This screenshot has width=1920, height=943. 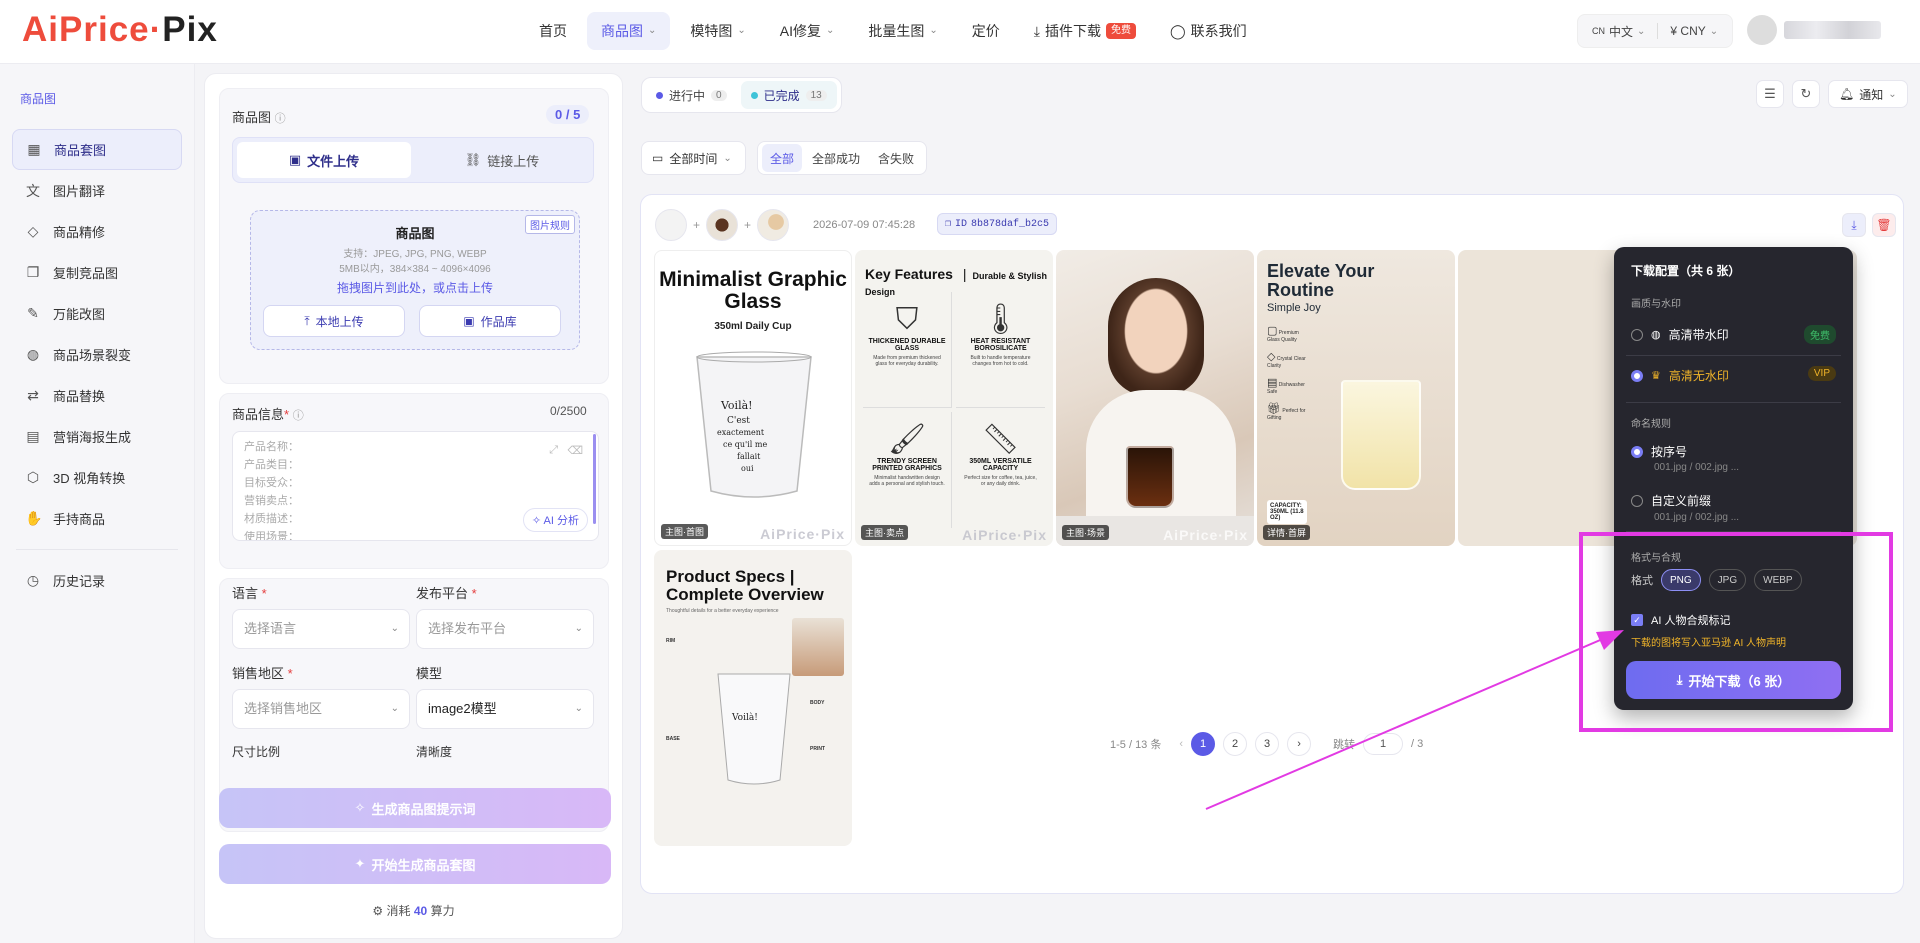 I want to click on status-tabs: 进行中 0 已完成 13, so click(x=741, y=95).